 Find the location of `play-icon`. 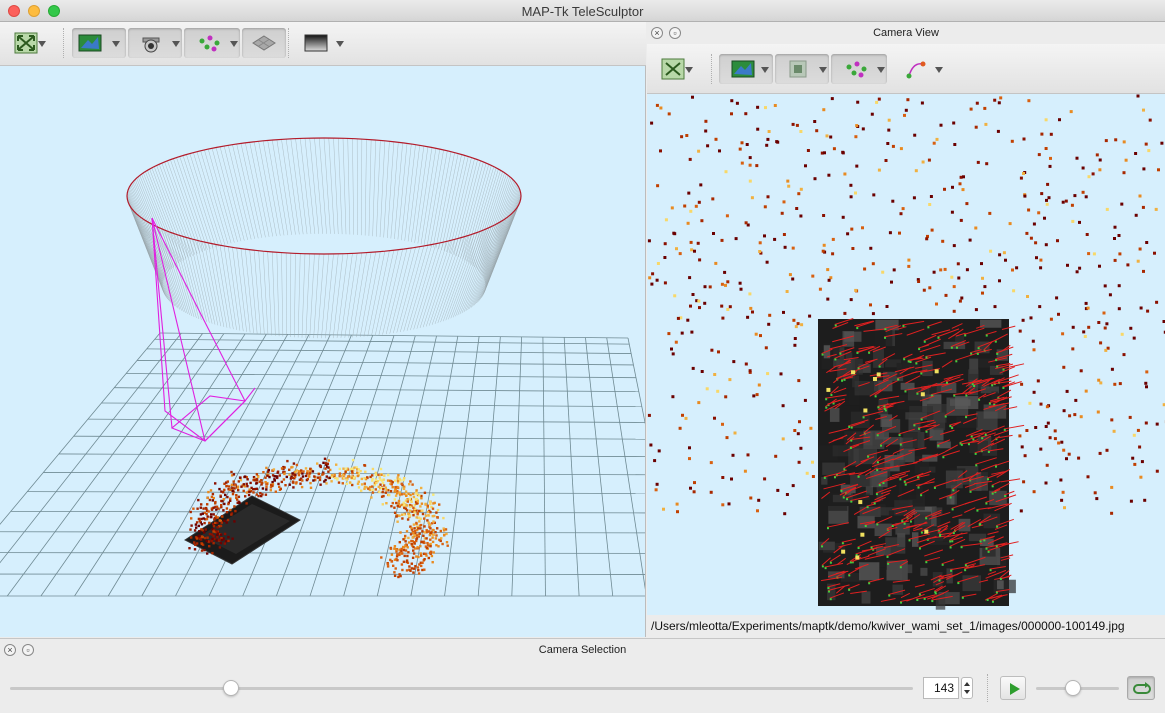

play-icon is located at coordinates (1015, 689).